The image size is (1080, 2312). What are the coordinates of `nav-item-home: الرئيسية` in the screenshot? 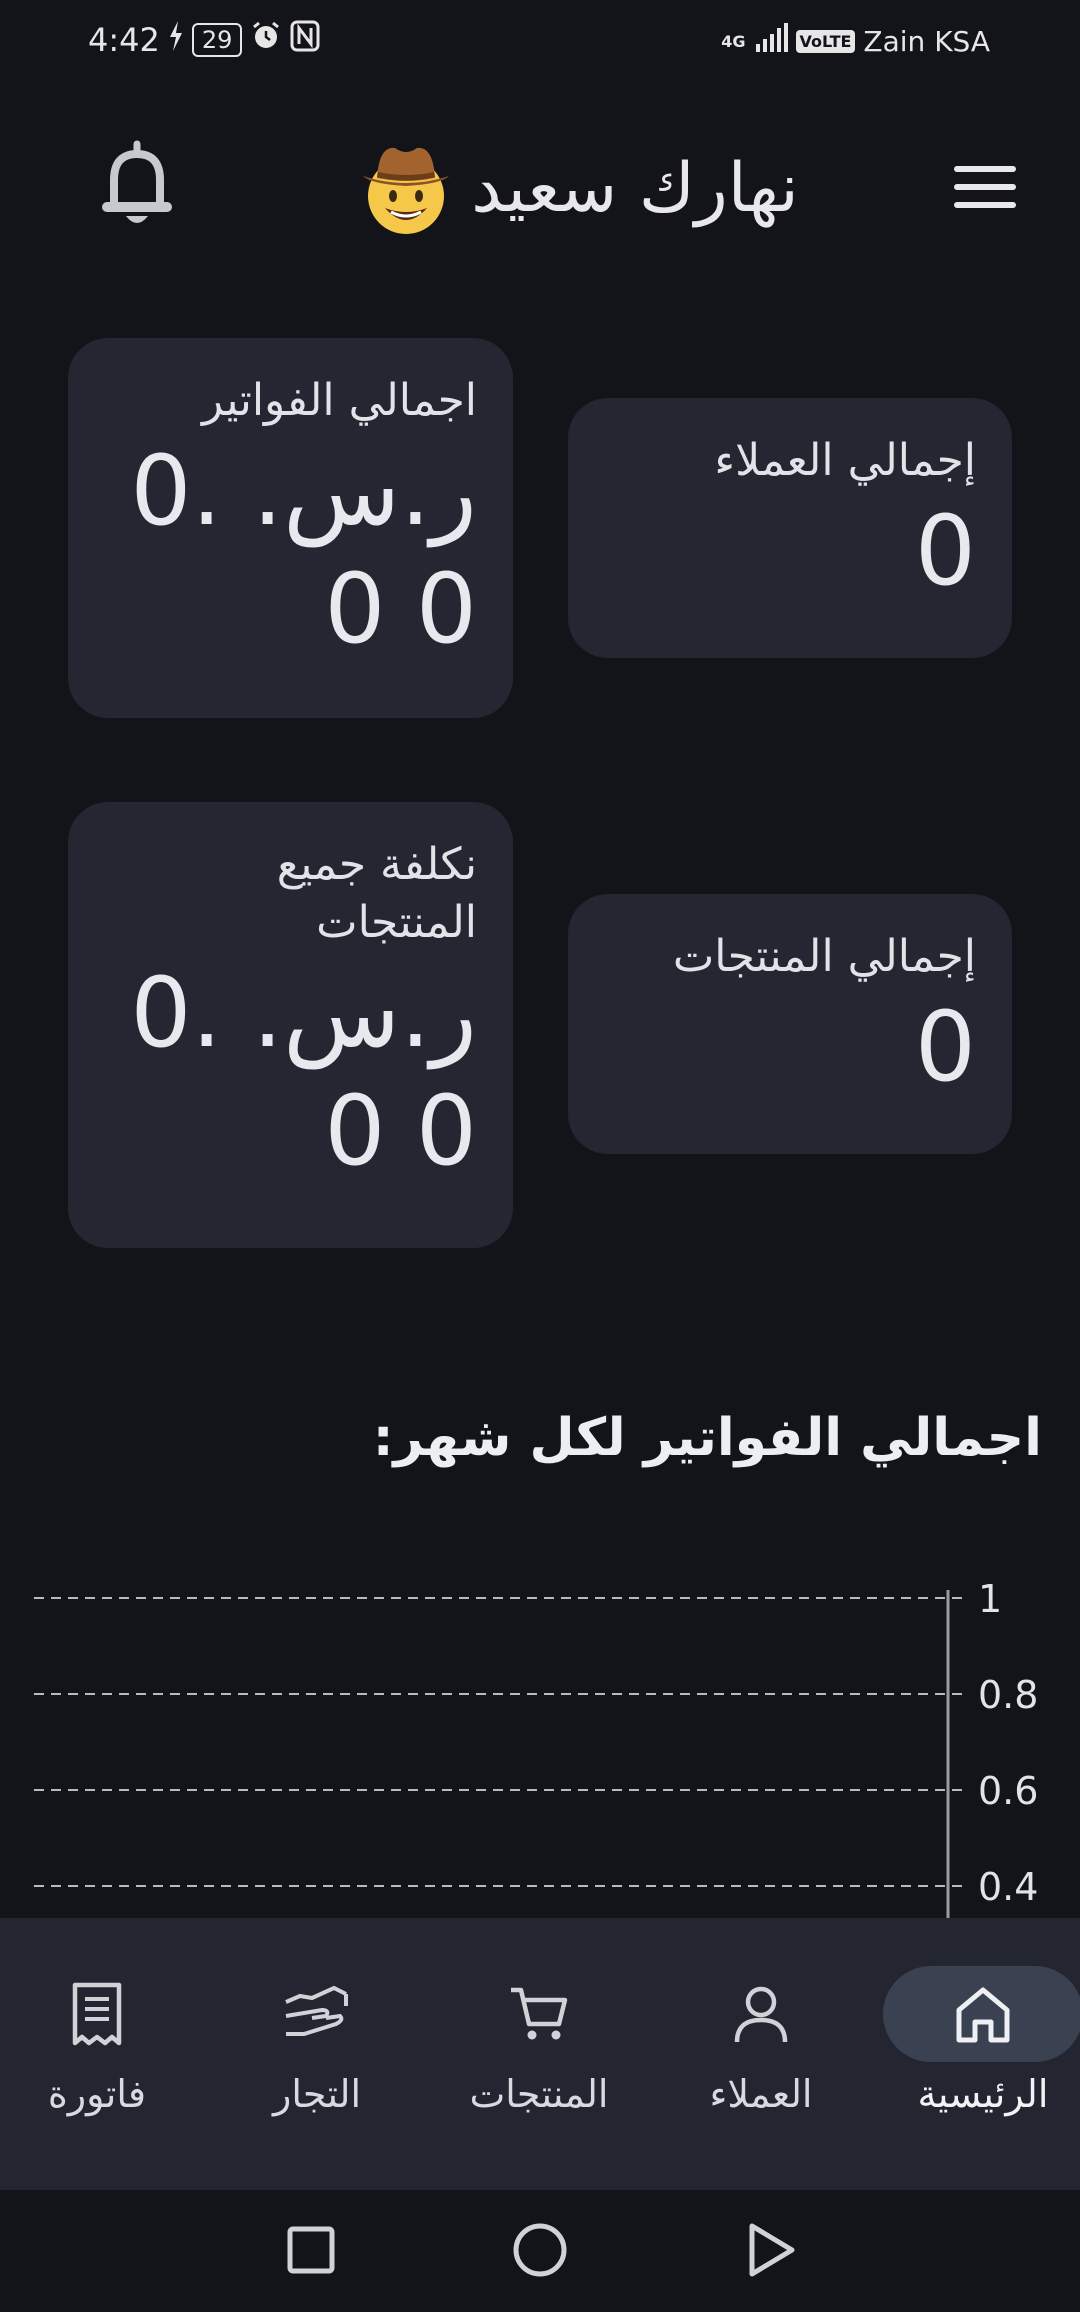 It's located at (979, 2054).